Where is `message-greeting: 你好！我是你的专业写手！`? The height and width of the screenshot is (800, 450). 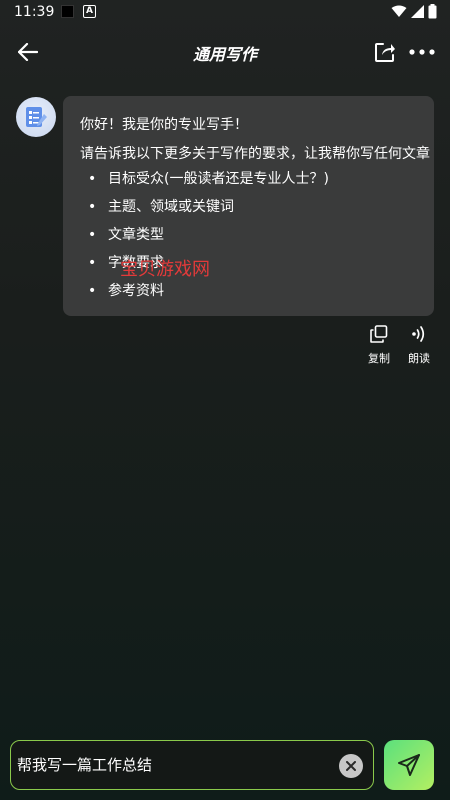 message-greeting: 你好！我是你的专业写手！ is located at coordinates (164, 125).